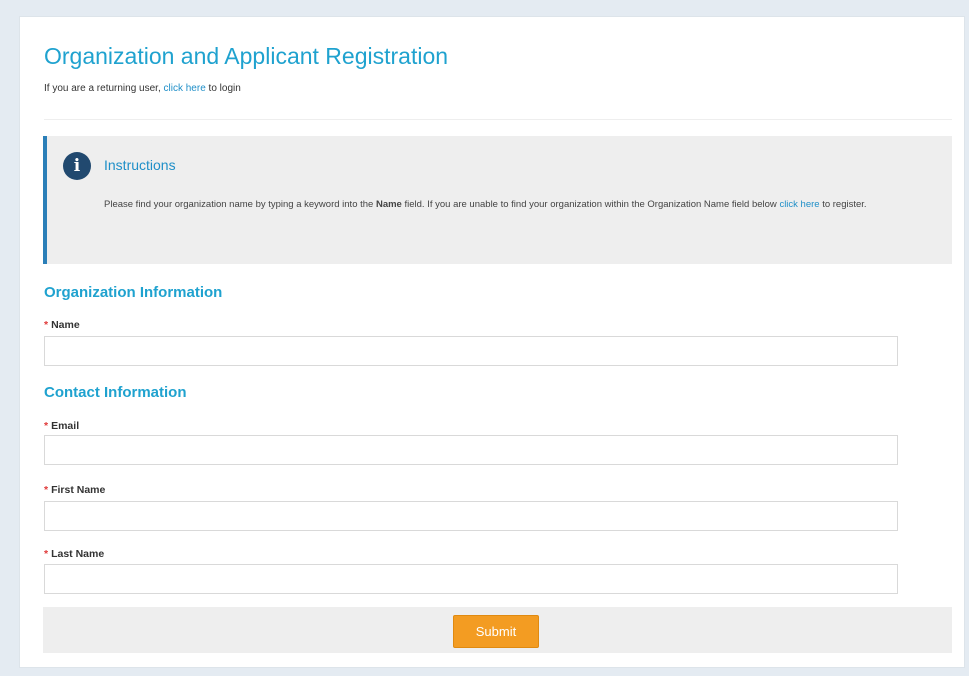 The width and height of the screenshot is (969, 676). What do you see at coordinates (115, 392) in the screenshot?
I see `contact-information-heading: Contact Information` at bounding box center [115, 392].